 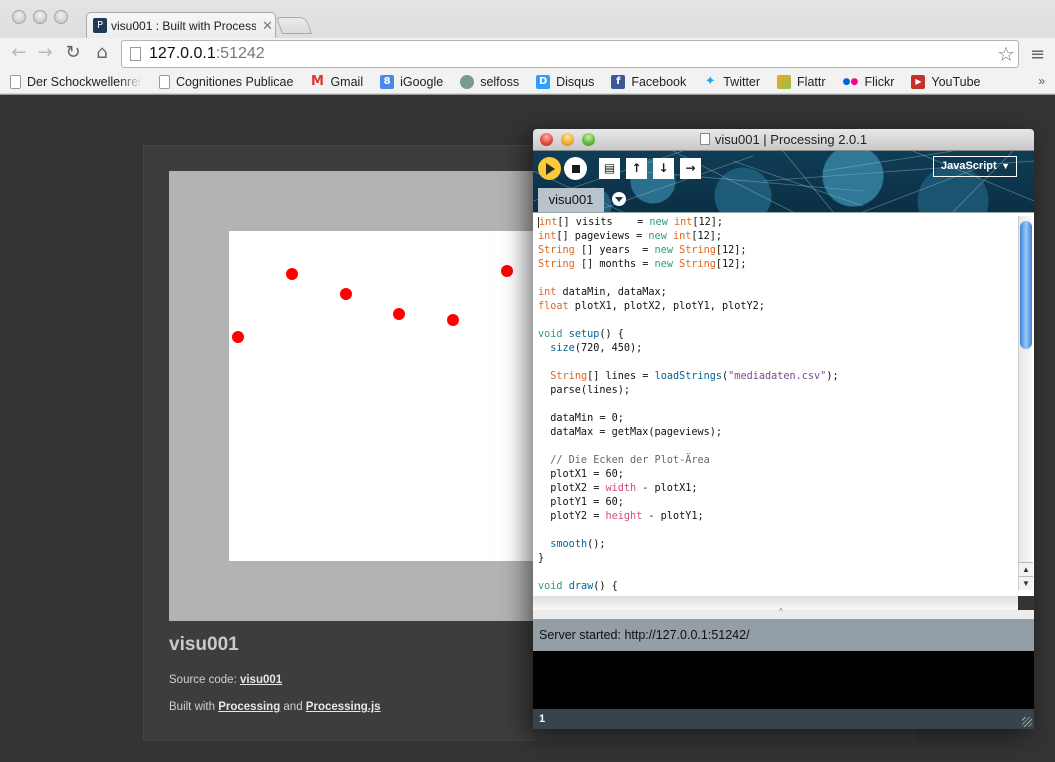 What do you see at coordinates (84, 81) in the screenshot?
I see `bookmark-label: Der Schockwellenreiter` at bounding box center [84, 81].